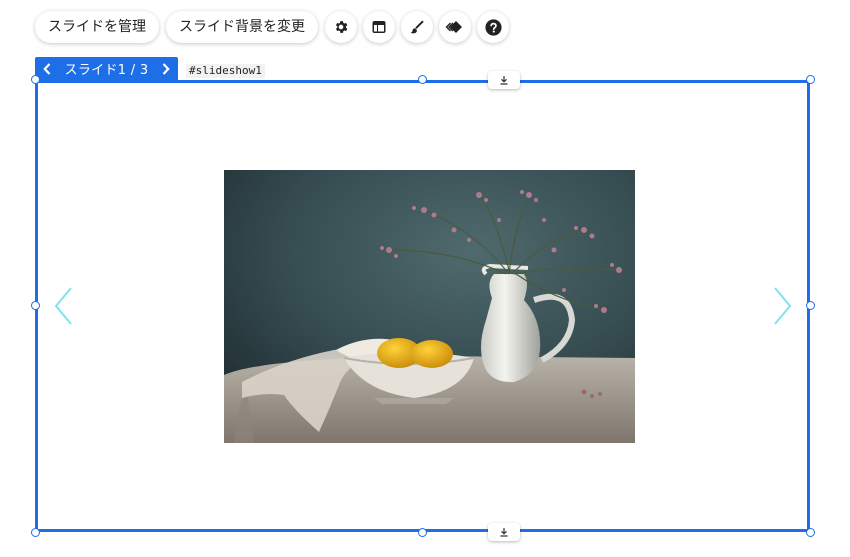 The width and height of the screenshot is (850, 557). Describe the element at coordinates (782, 306) in the screenshot. I see `slideshow-next-arrow` at that location.